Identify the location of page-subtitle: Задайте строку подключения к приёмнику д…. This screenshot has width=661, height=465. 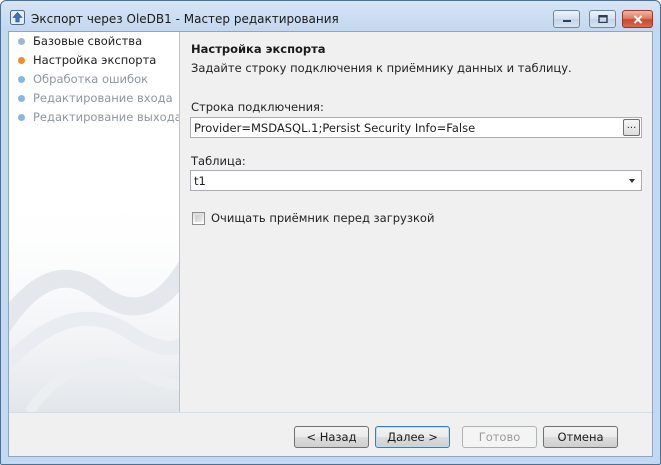
(381, 68).